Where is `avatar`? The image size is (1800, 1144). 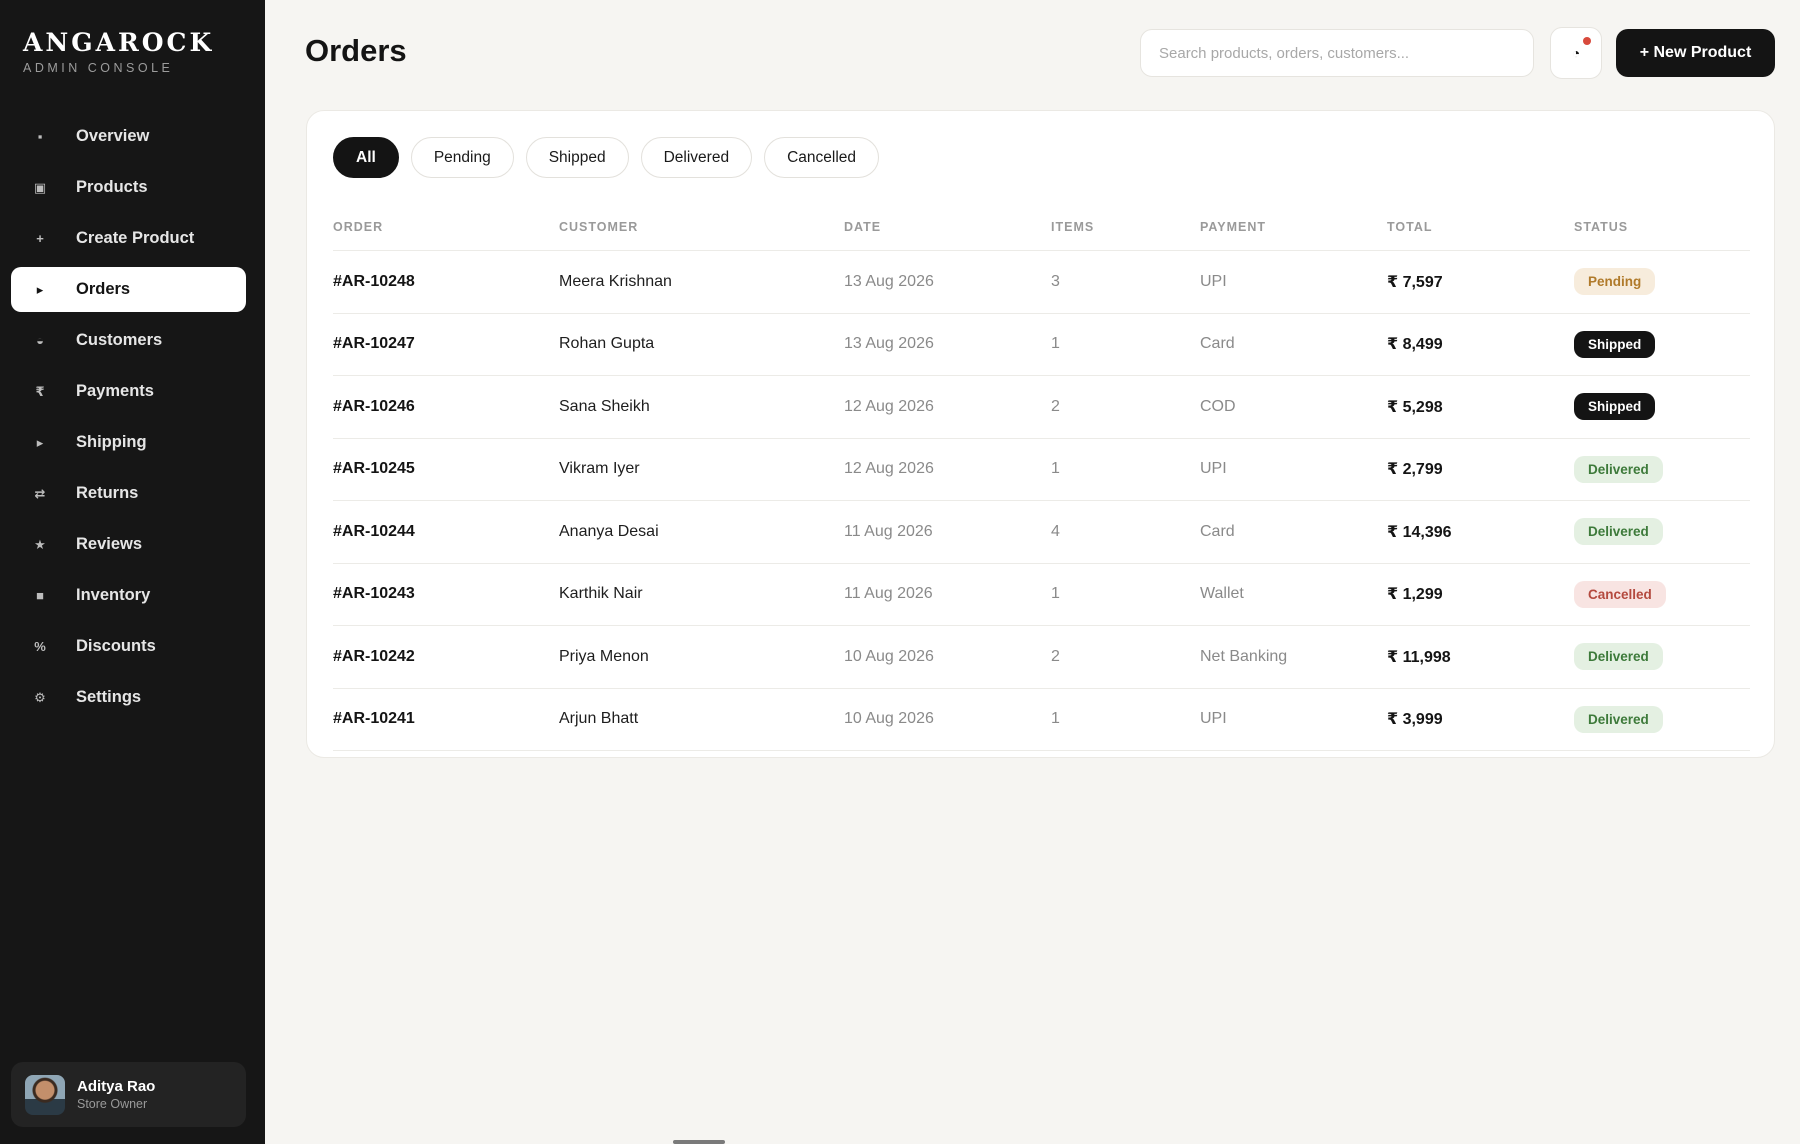 avatar is located at coordinates (45, 1094).